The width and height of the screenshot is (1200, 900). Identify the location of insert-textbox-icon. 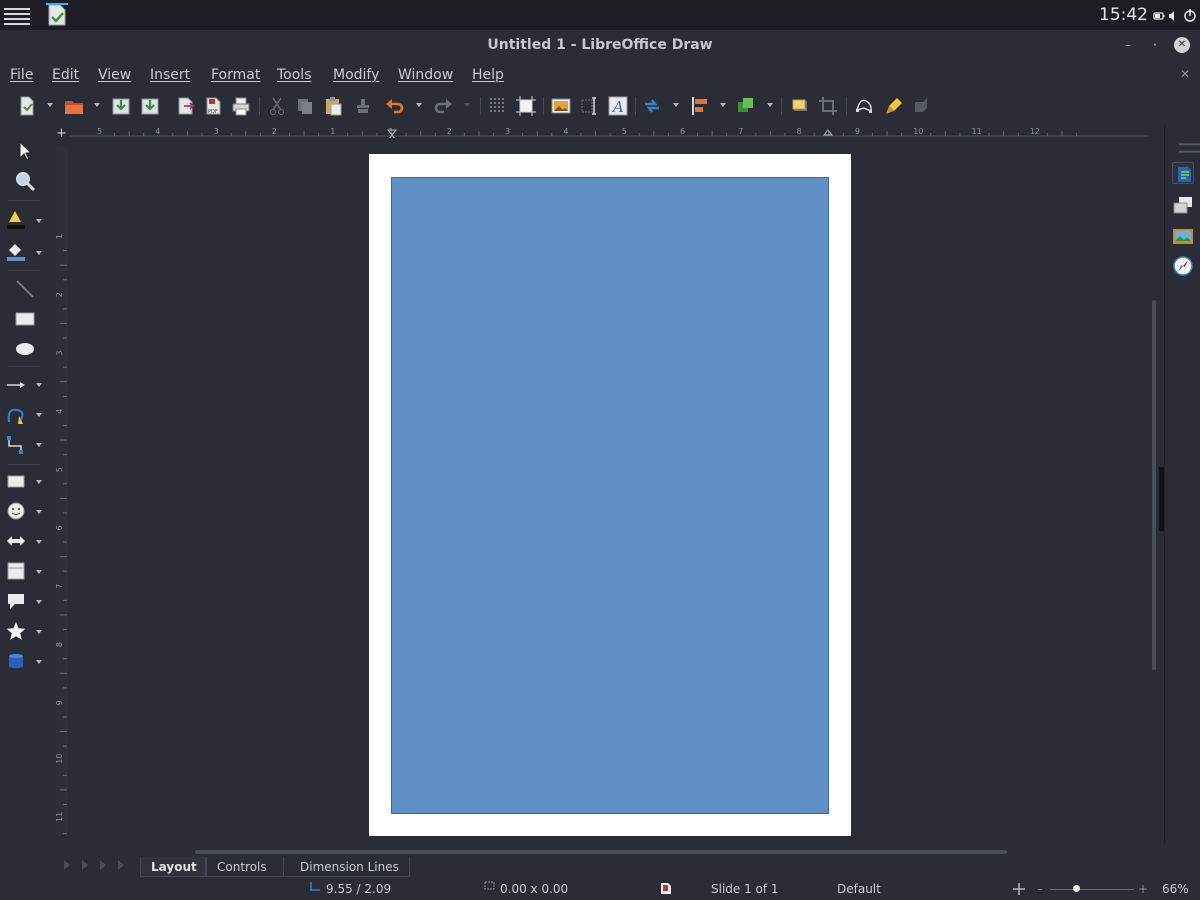
(590, 106).